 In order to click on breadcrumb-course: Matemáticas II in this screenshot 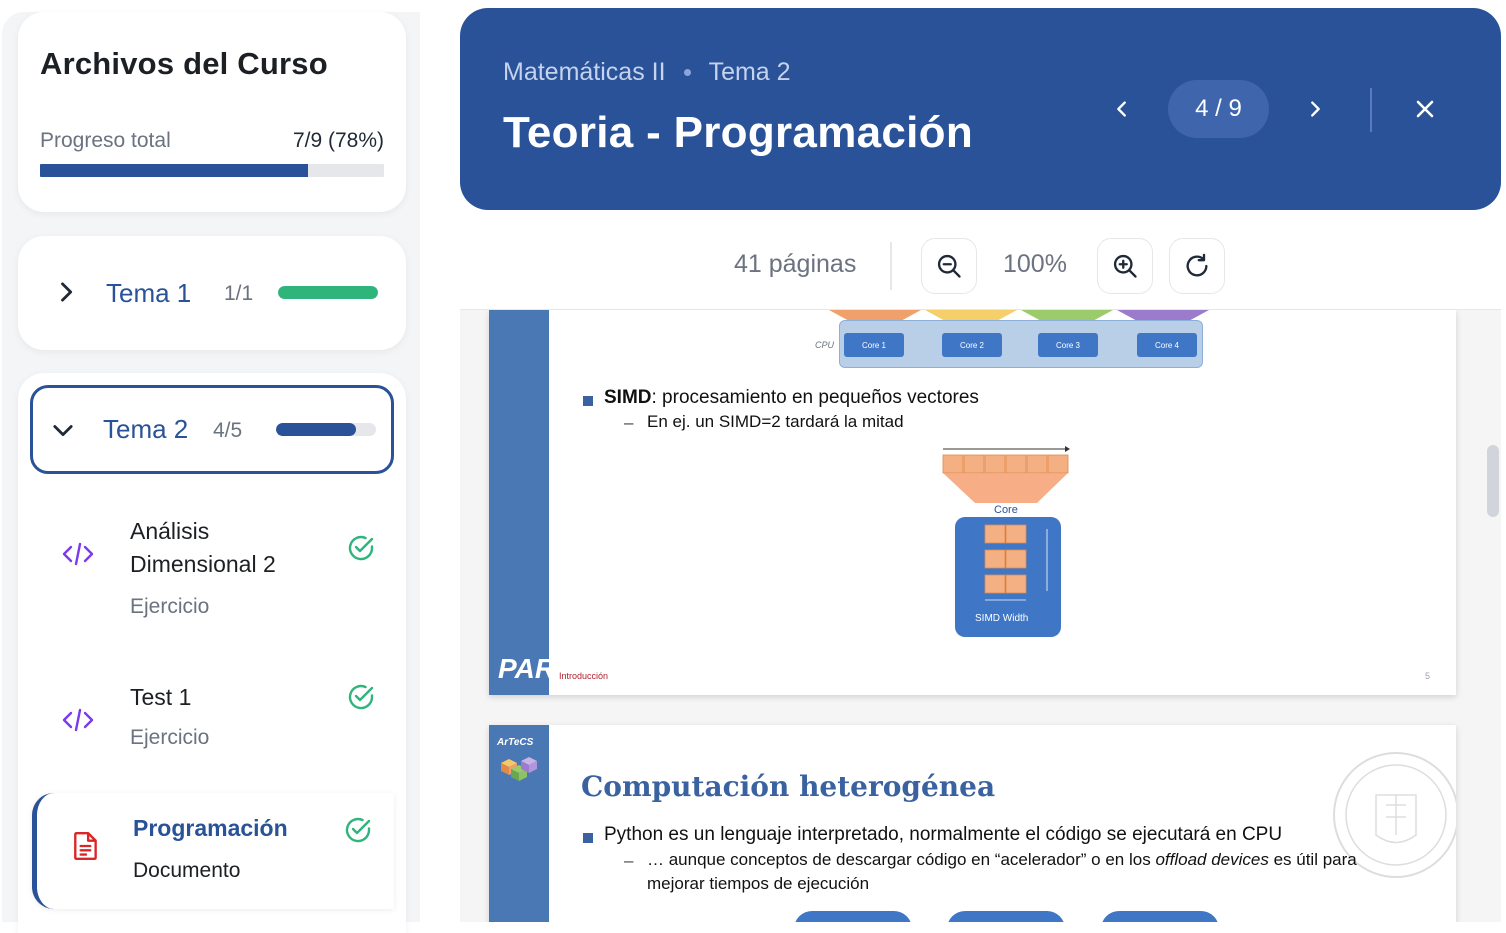, I will do `click(584, 72)`.